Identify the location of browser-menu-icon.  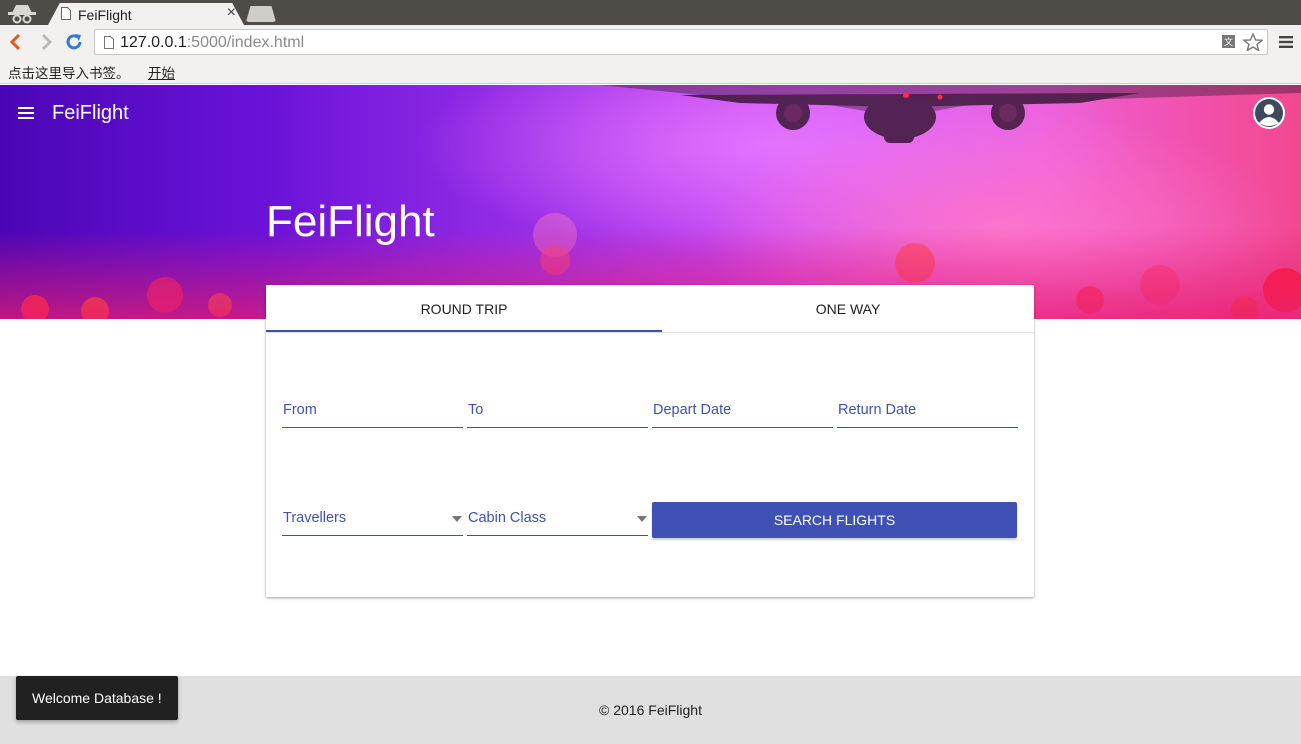
(1286, 42).